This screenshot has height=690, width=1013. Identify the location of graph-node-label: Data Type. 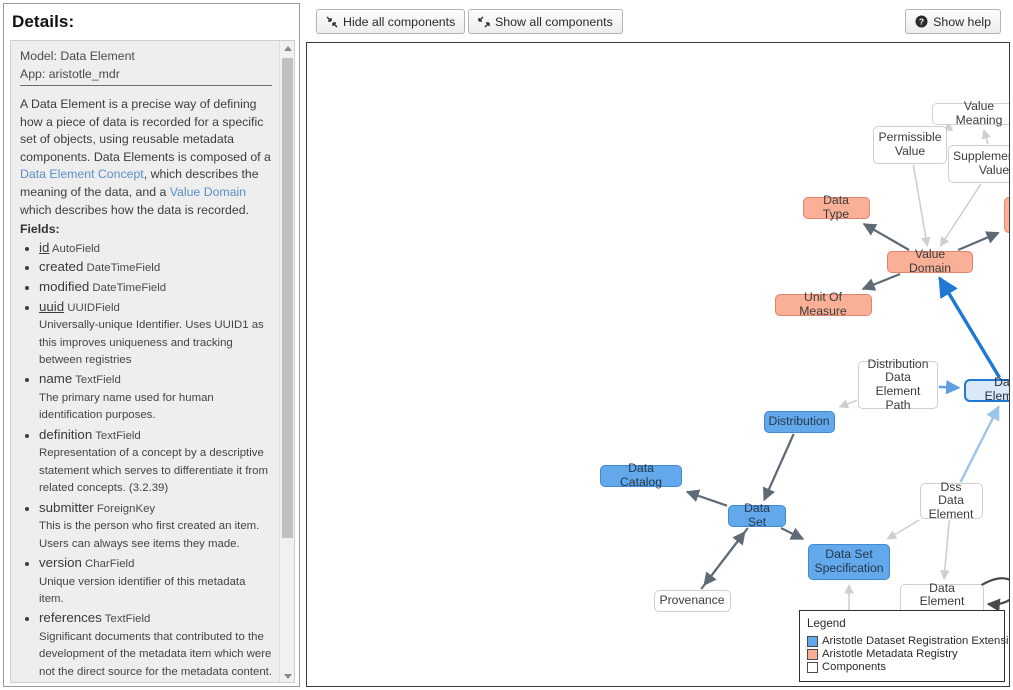
(836, 207).